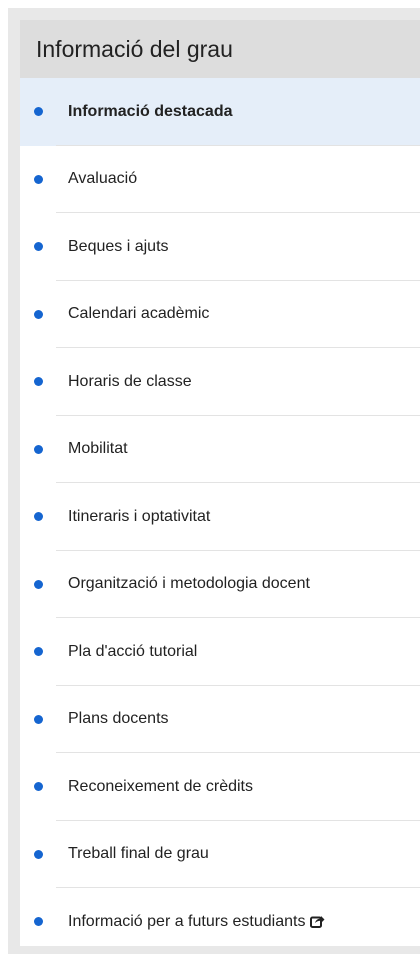 This screenshot has height=963, width=420. I want to click on sidebar-item-label-wrapper: Informació per a futurs estudiants, so click(196, 922).